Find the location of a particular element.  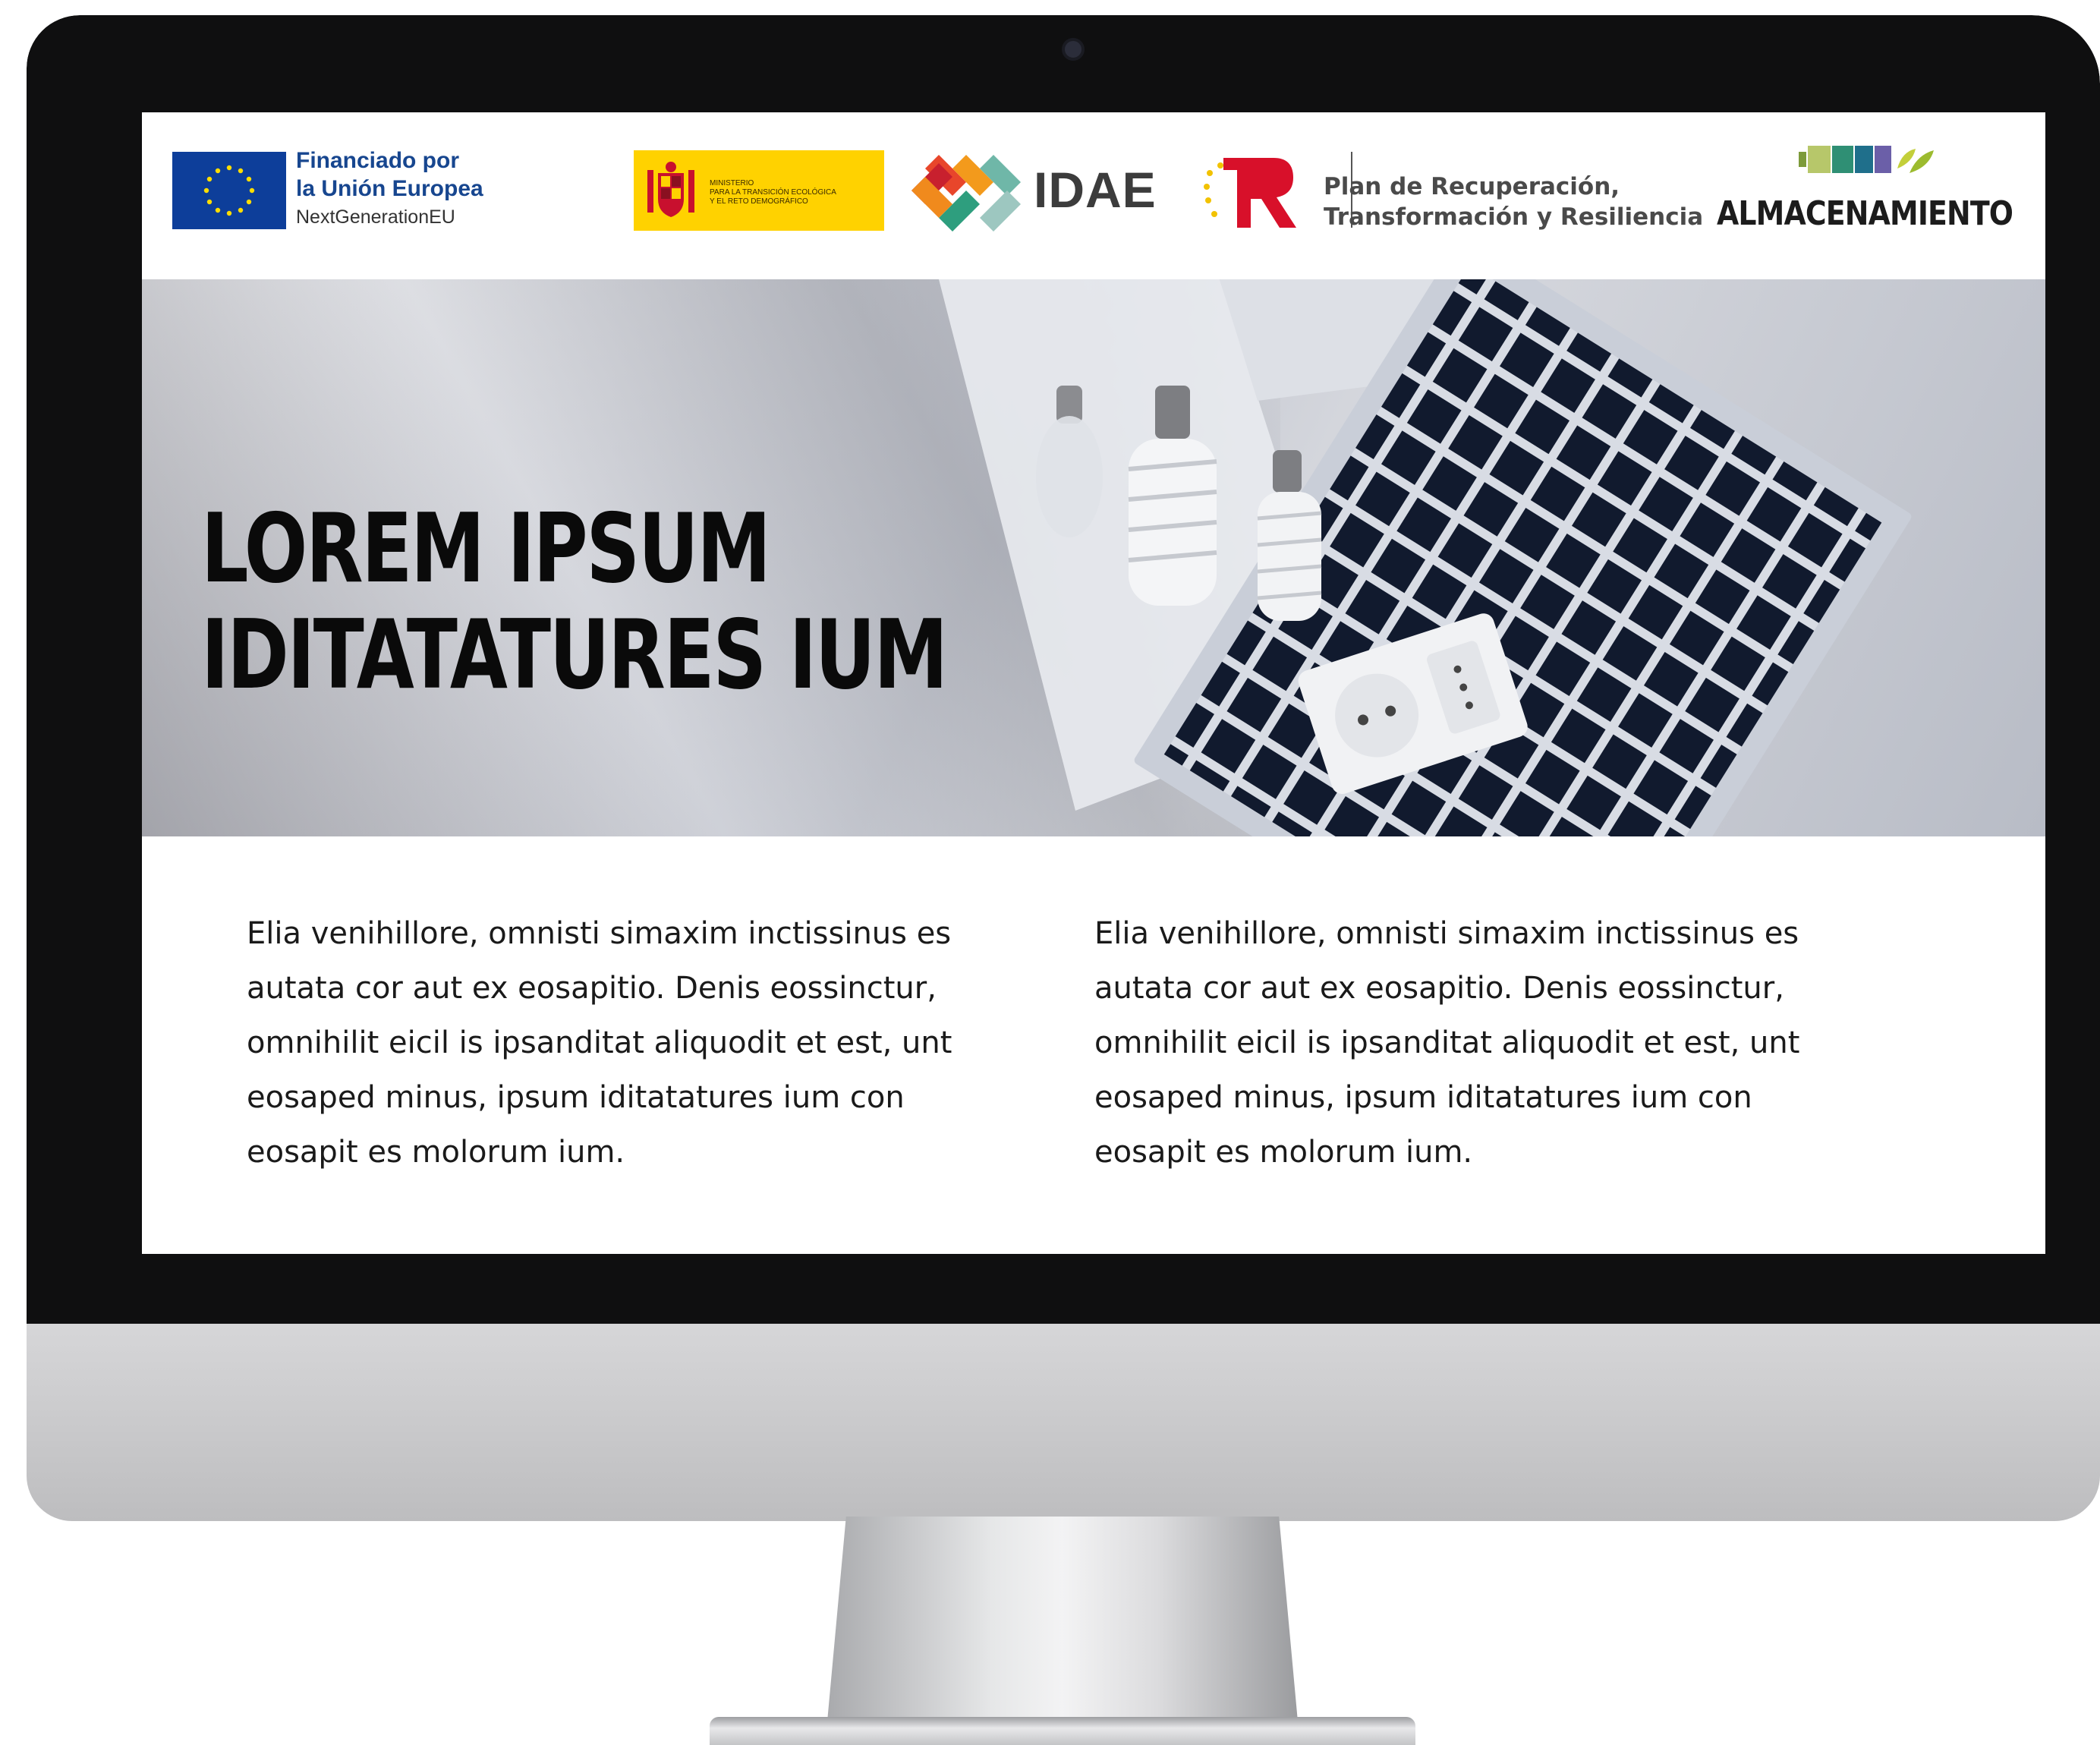

ministerio-line-1: MINISTERIO is located at coordinates (732, 183).